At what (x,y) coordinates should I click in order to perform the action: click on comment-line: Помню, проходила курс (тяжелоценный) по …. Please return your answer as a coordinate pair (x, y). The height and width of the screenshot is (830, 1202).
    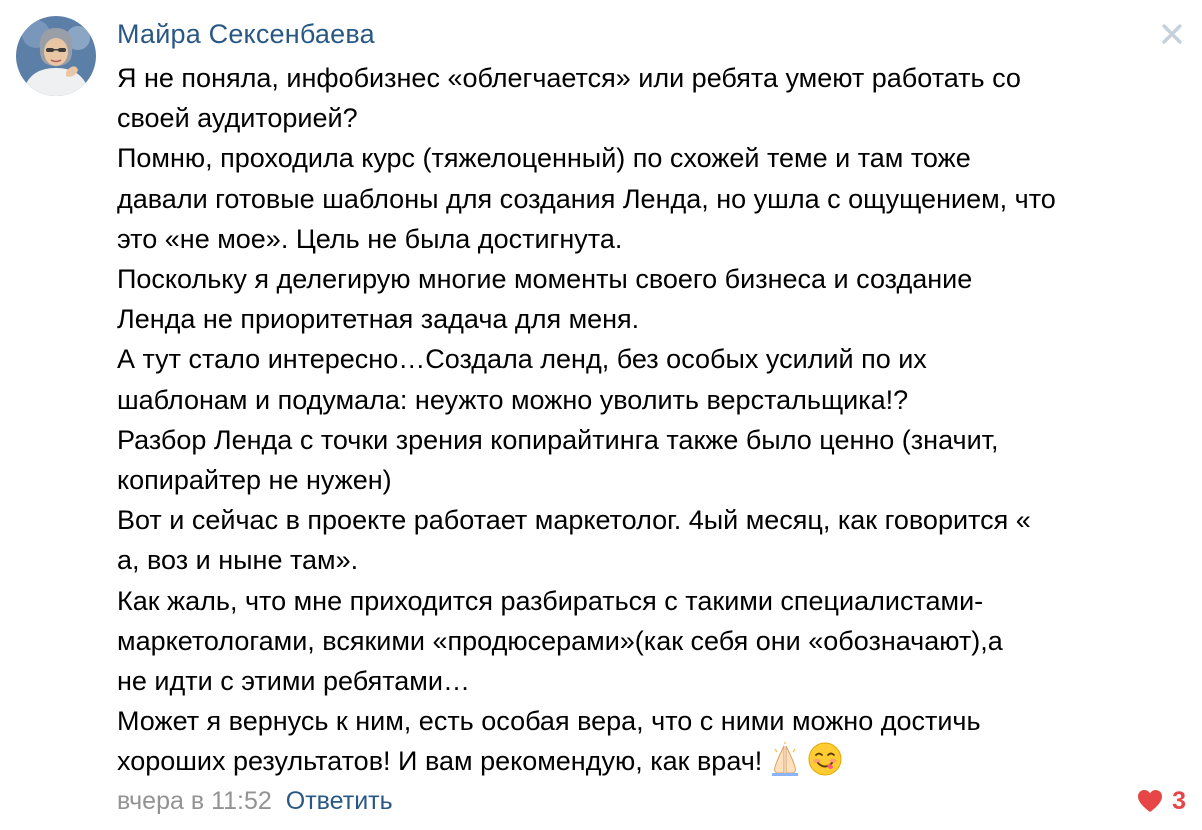
    Looking at the image, I should click on (544, 158).